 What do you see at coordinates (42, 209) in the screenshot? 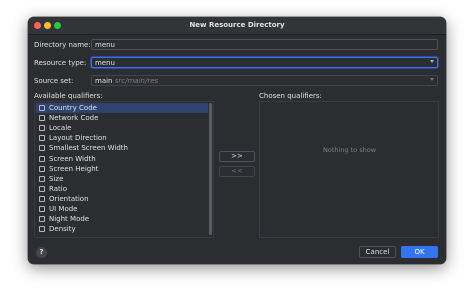
I see `ui-mode-icon` at bounding box center [42, 209].